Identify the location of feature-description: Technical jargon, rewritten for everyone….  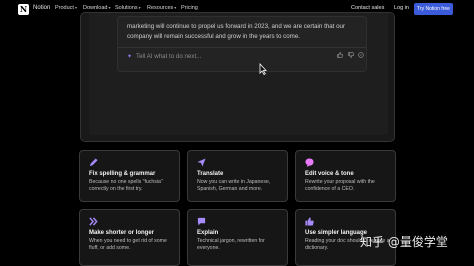
(231, 244).